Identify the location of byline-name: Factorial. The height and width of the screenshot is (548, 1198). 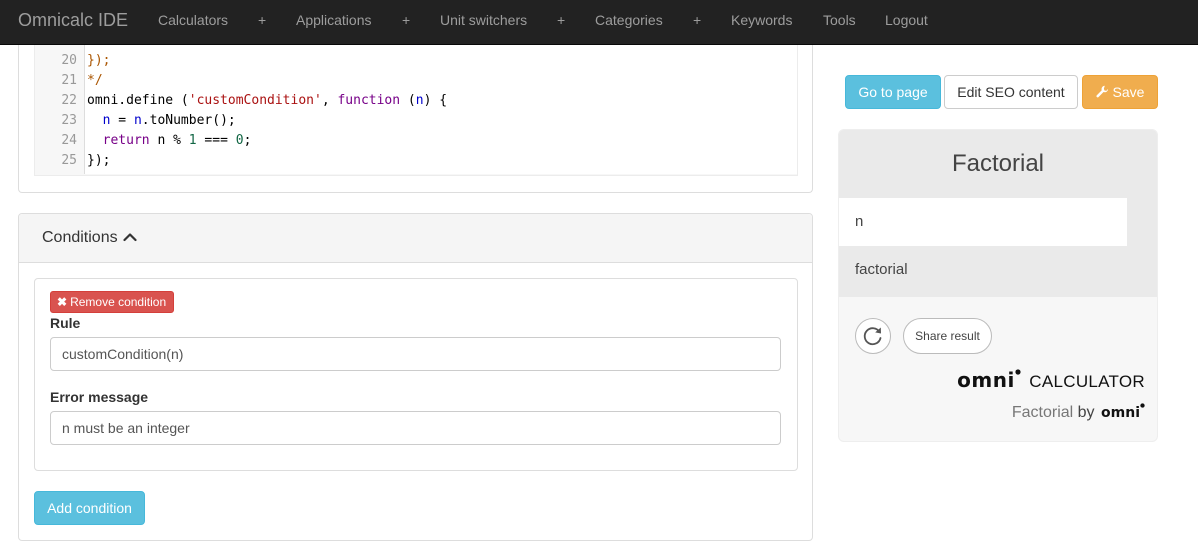
(1042, 412).